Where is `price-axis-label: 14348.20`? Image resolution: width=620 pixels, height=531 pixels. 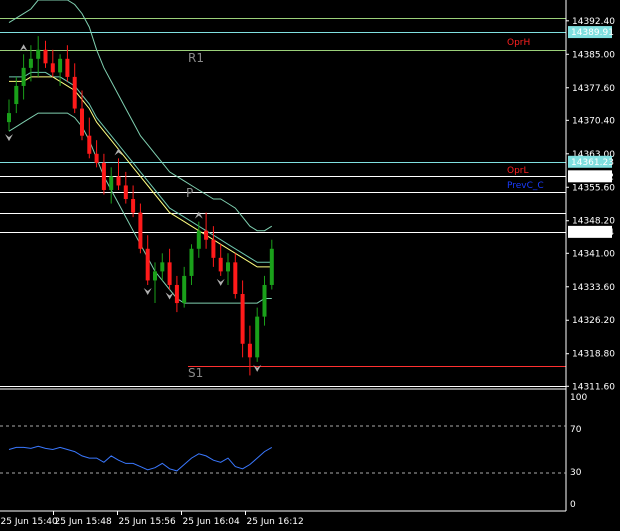 price-axis-label: 14348.20 is located at coordinates (593, 222).